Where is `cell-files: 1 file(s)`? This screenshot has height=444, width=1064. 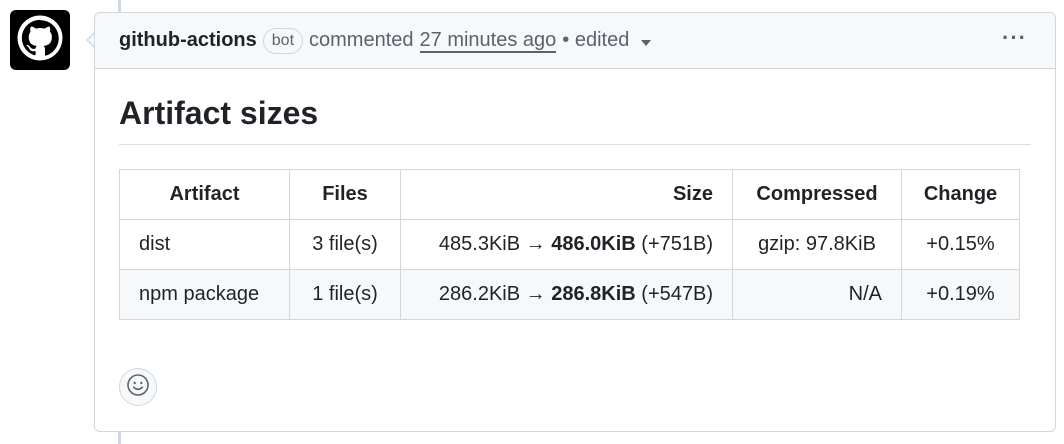
cell-files: 1 file(s) is located at coordinates (345, 294).